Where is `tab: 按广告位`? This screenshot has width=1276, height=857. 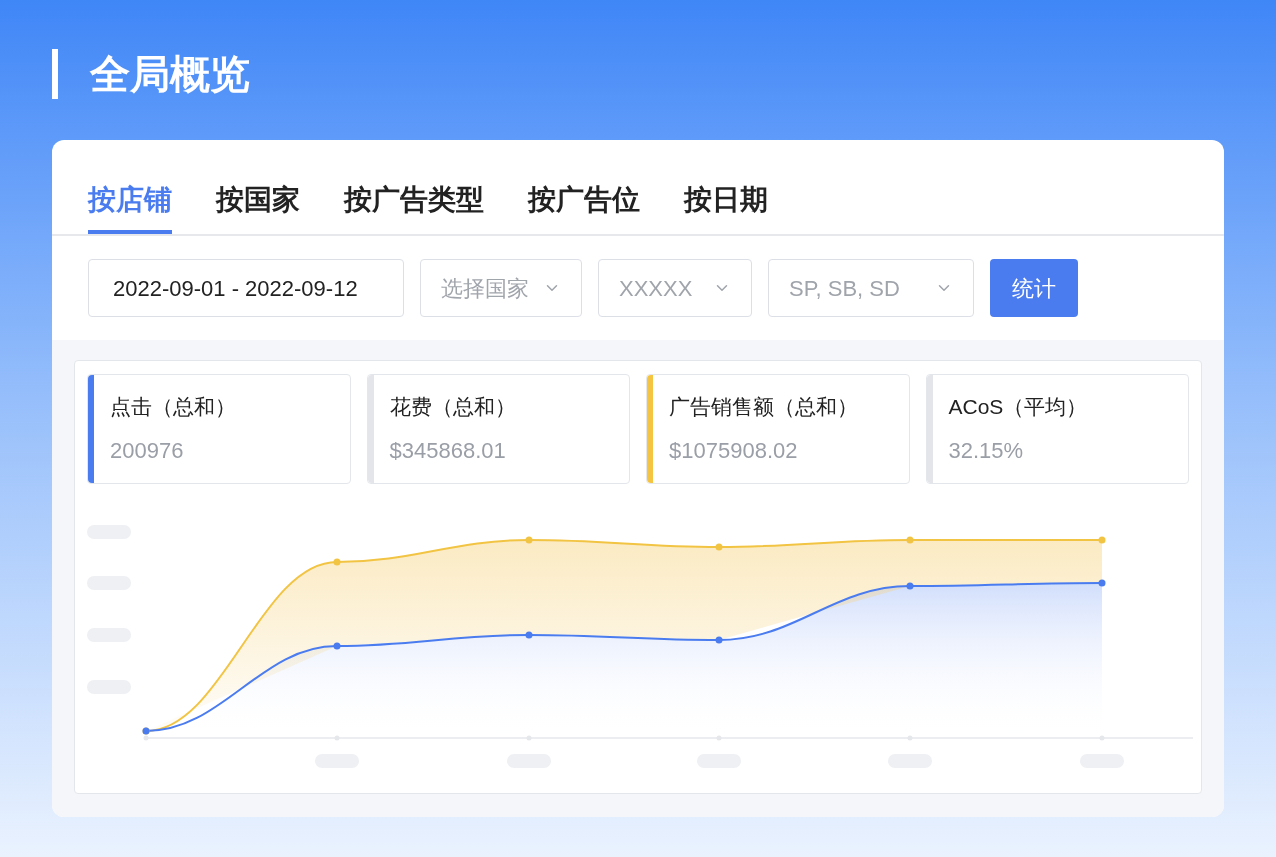
tab: 按广告位 is located at coordinates (584, 187).